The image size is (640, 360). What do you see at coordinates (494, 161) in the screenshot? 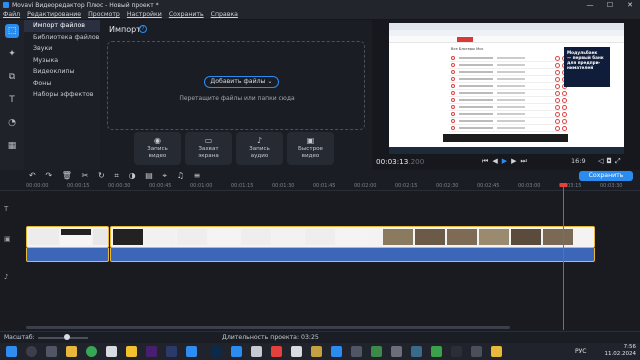
I see `prev-frame-icon: ◀` at bounding box center [494, 161].